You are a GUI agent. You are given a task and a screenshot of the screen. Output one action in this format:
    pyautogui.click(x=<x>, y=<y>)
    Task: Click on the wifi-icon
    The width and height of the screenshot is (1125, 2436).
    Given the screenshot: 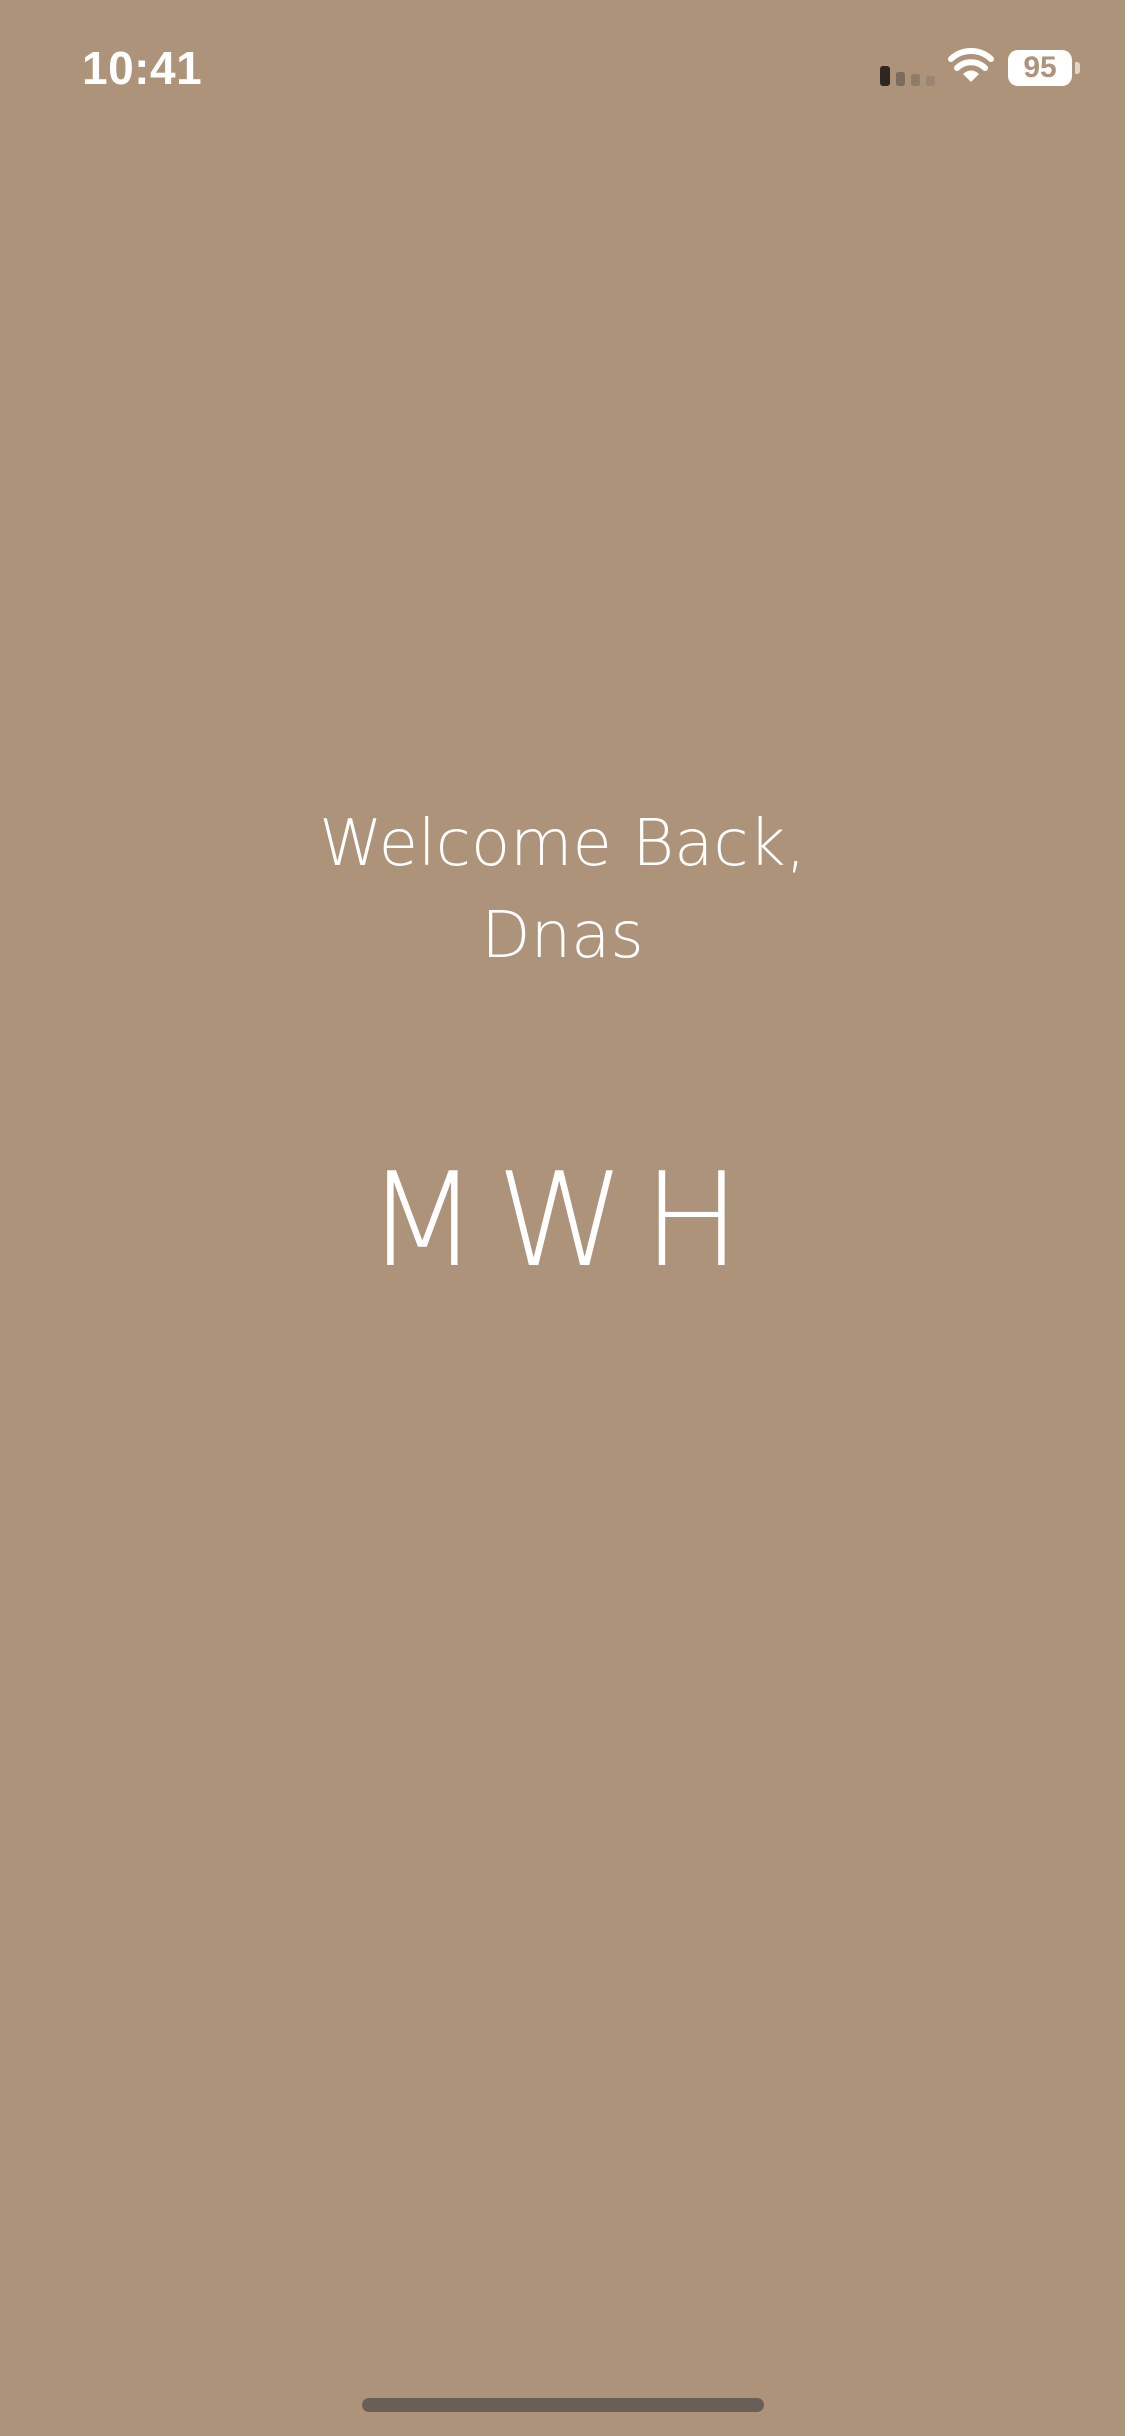 What is the action you would take?
    pyautogui.click(x=971, y=65)
    